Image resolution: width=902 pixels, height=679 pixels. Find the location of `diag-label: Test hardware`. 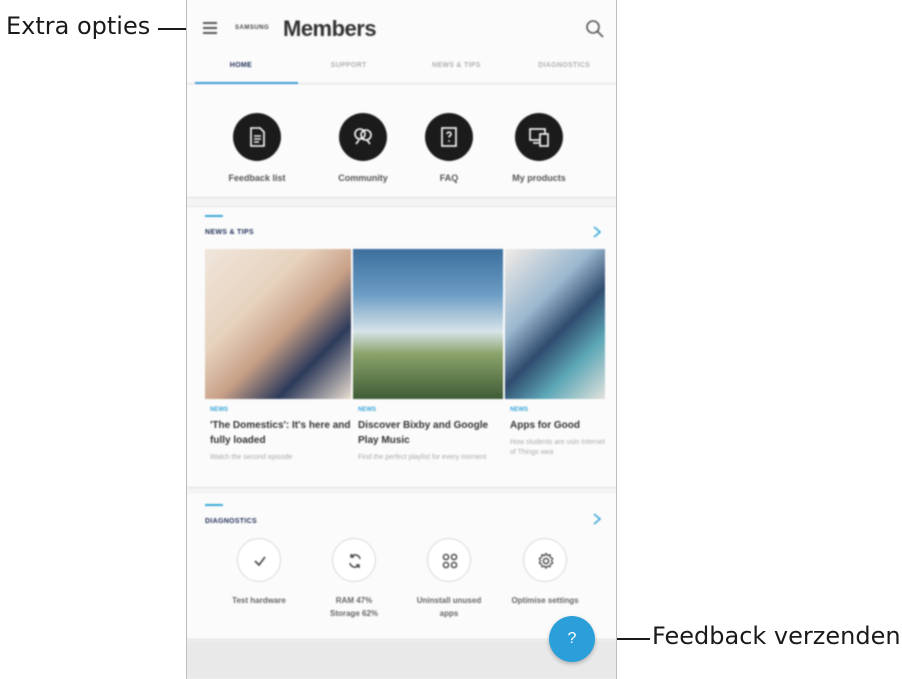

diag-label: Test hardware is located at coordinates (259, 600).